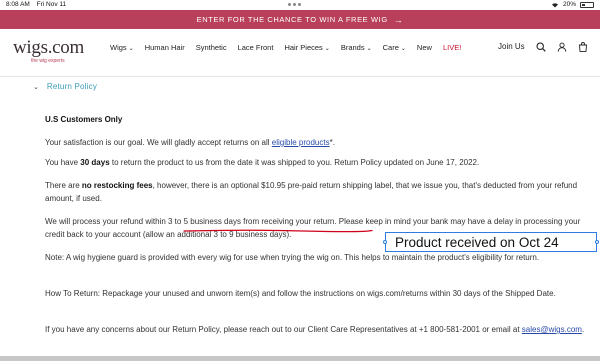 This screenshot has width=600, height=361. I want to click on resize-handle-right, so click(597, 242).